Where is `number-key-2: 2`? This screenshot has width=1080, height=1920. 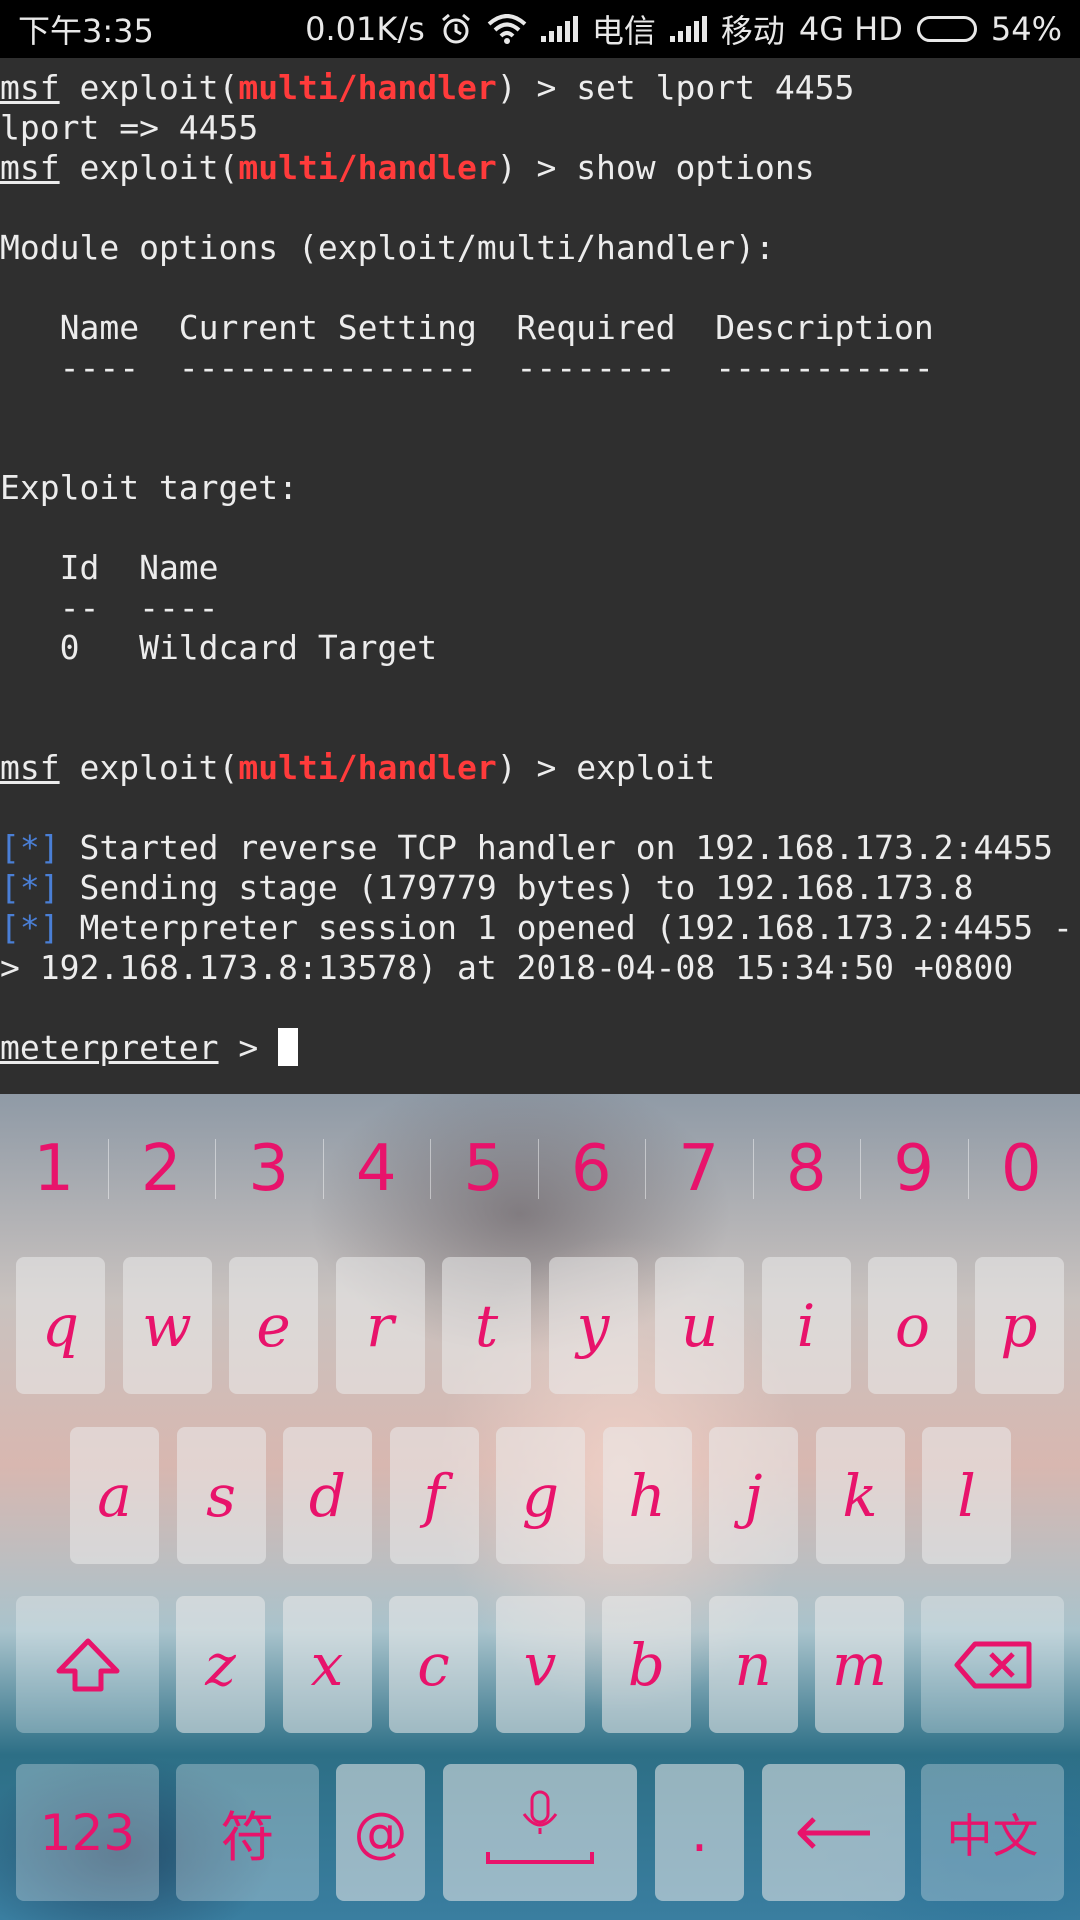 number-key-2: 2 is located at coordinates (162, 1169).